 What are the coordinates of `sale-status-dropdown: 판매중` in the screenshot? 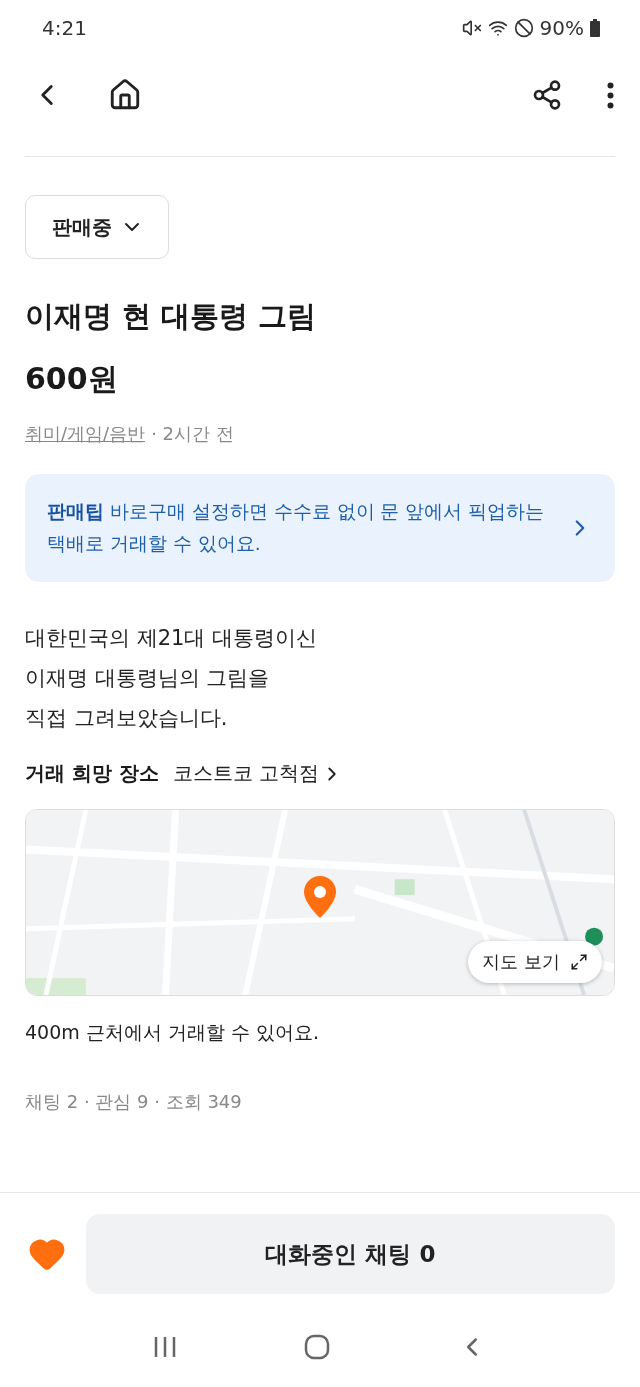 It's located at (97, 227).